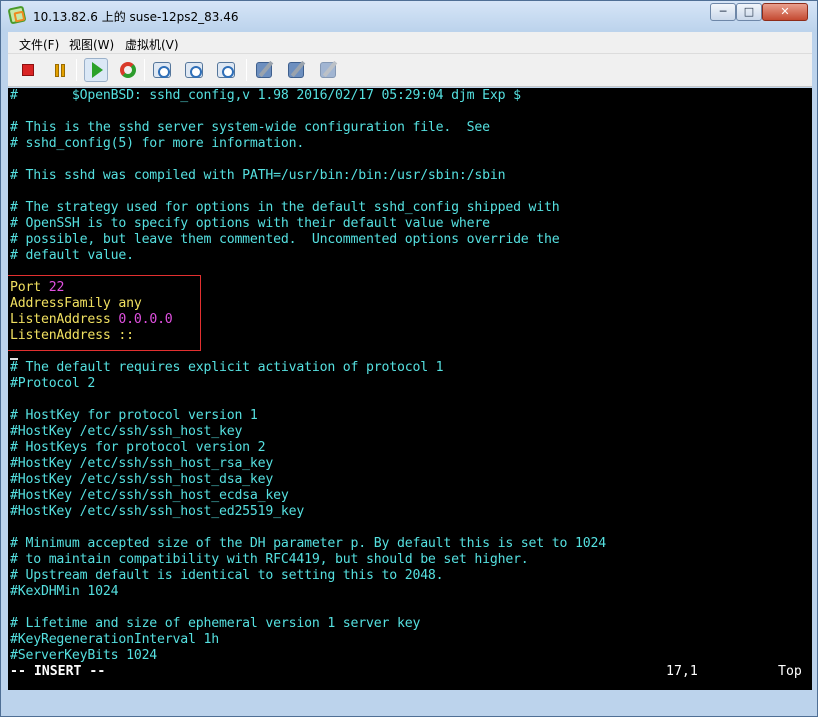 Image resolution: width=818 pixels, height=717 pixels. What do you see at coordinates (57, 70) in the screenshot?
I see `pause-icon` at bounding box center [57, 70].